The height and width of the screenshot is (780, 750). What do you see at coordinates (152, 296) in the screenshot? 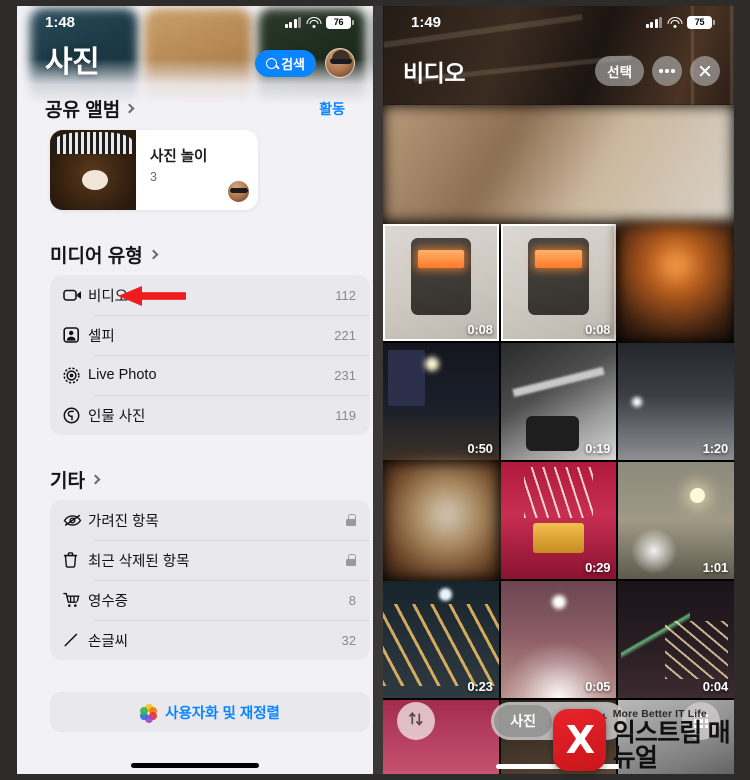
I see `red-left-arrow` at bounding box center [152, 296].